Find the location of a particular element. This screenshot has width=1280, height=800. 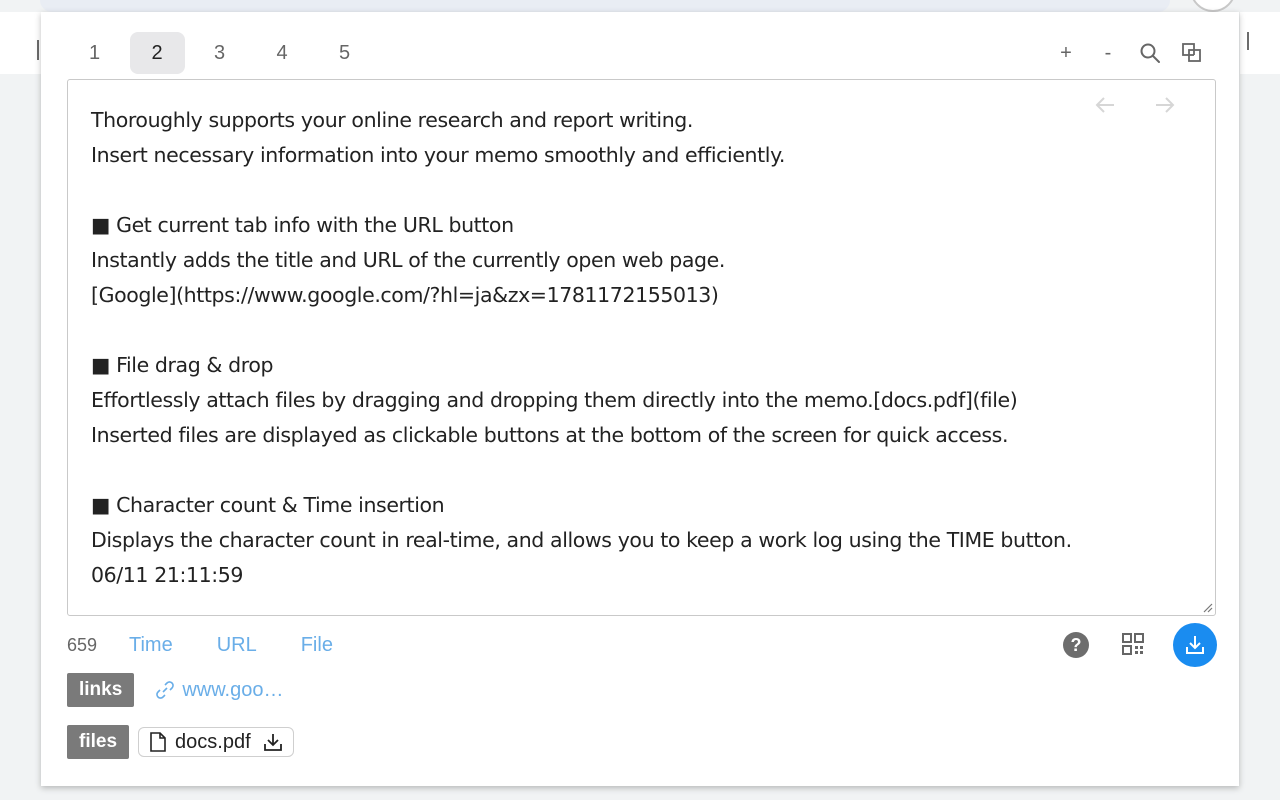

browser-top-bar is located at coordinates (605, 6).